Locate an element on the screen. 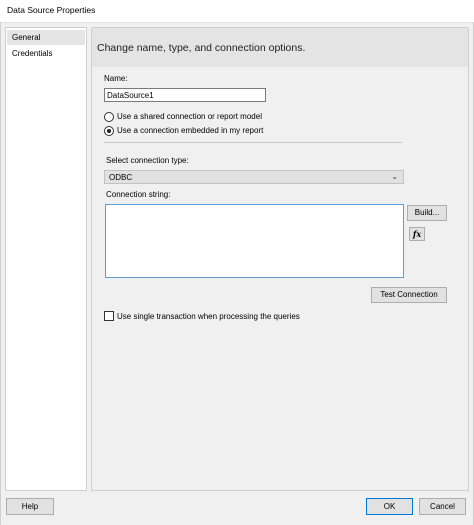 Image resolution: width=474 pixels, height=525 pixels. ok-button: OK is located at coordinates (389, 506).